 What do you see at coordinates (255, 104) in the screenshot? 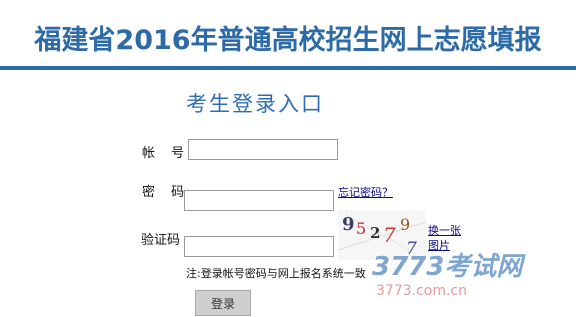
I see `login-heading: 考生登录入口` at bounding box center [255, 104].